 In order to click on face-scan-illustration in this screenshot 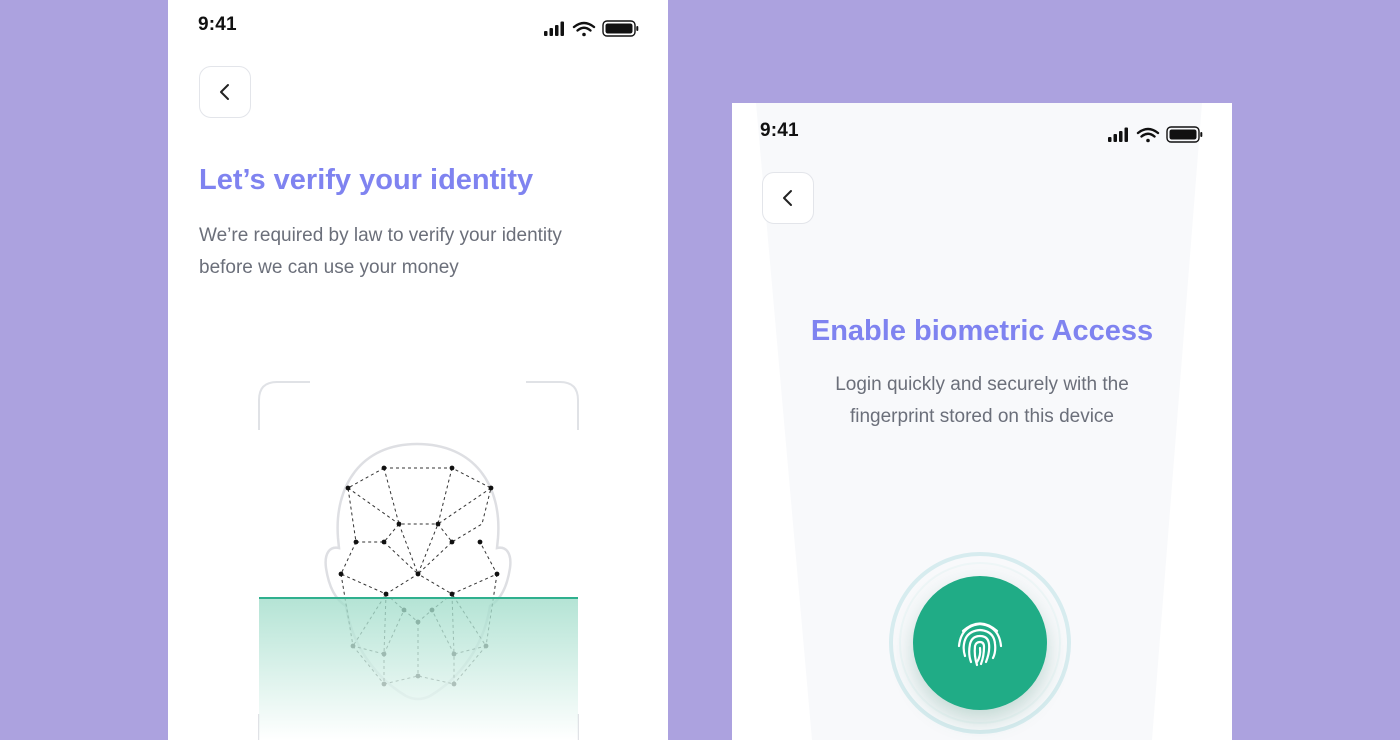, I will do `click(418, 560)`.